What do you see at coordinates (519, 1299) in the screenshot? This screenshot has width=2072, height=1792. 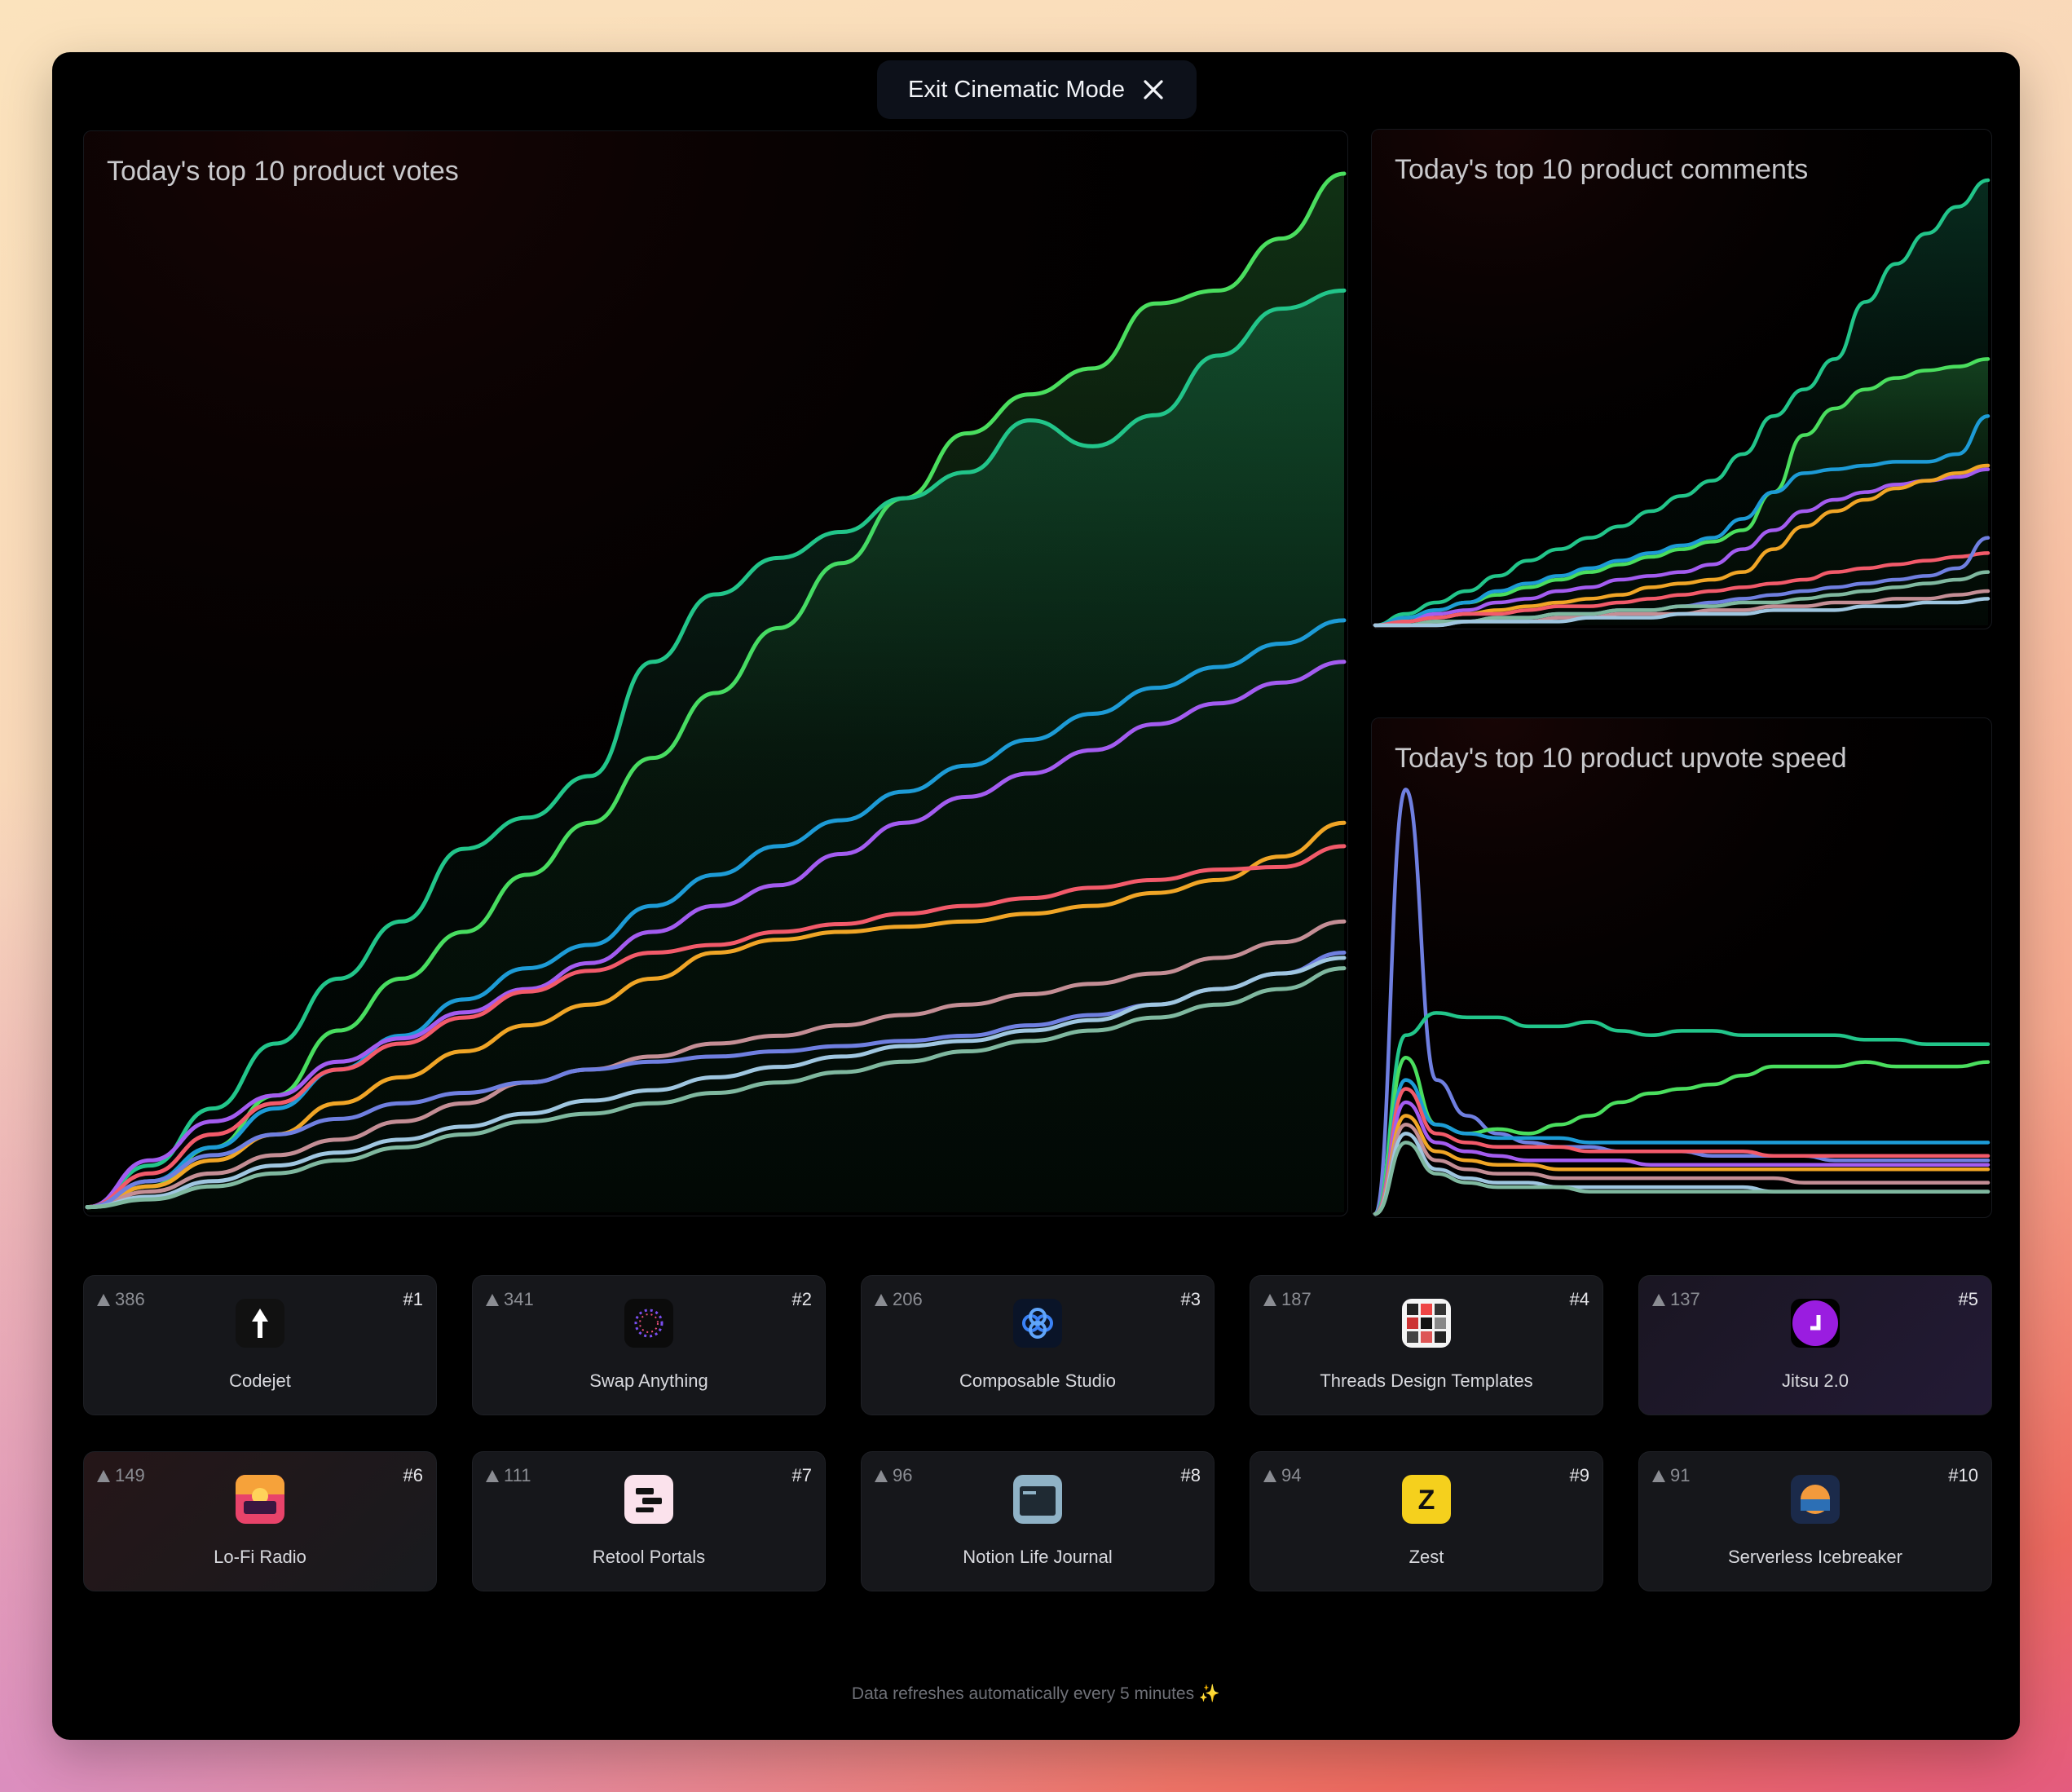 I see `vote-count-value: 341` at bounding box center [519, 1299].